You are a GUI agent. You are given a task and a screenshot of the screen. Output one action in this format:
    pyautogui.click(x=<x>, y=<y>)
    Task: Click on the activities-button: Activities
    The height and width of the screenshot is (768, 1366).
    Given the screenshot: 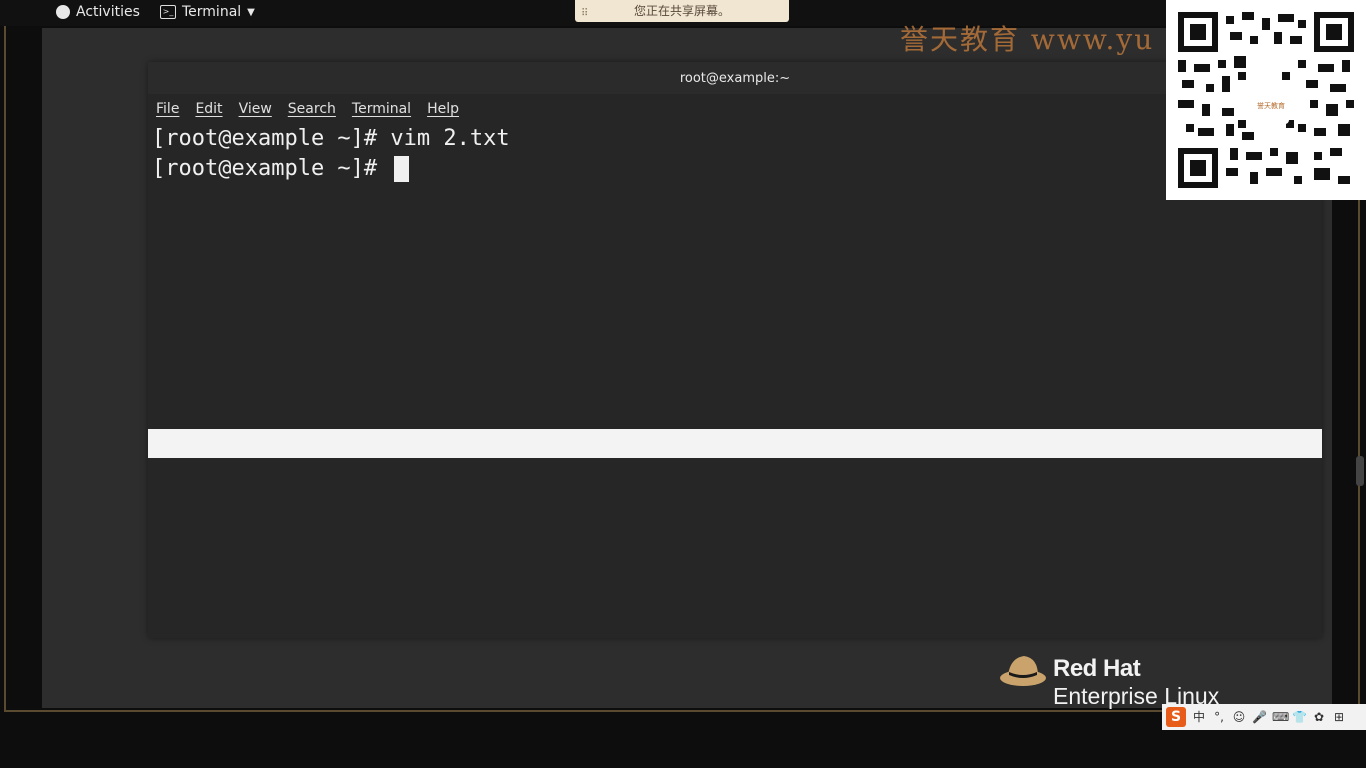 What is the action you would take?
    pyautogui.click(x=98, y=12)
    